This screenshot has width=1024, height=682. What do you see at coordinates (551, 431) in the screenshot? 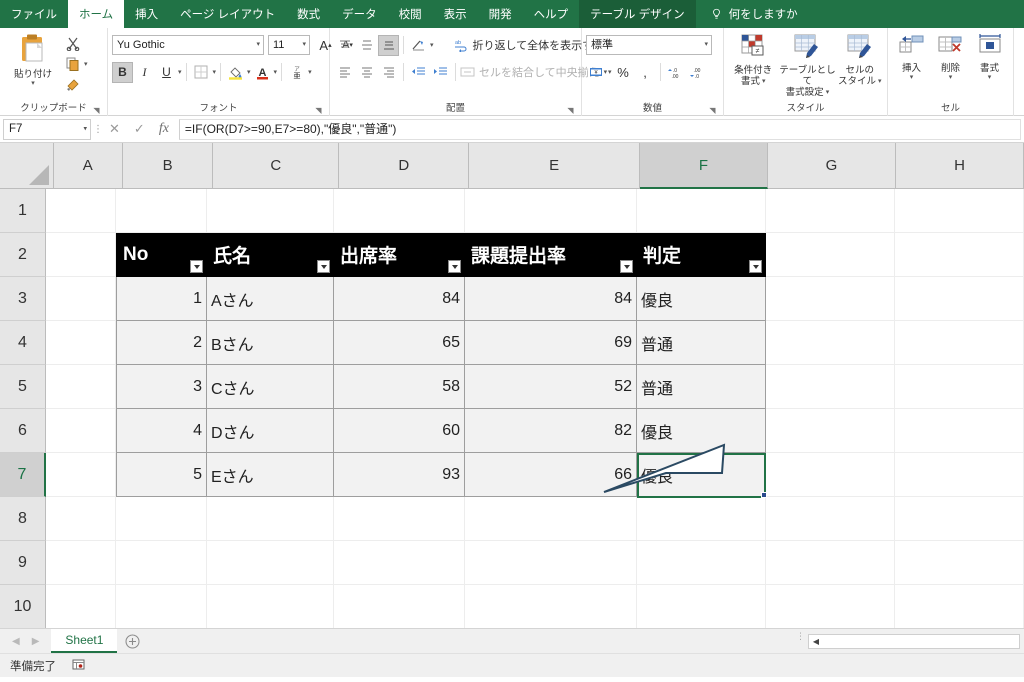
I see `cell-e6: 82` at bounding box center [551, 431].